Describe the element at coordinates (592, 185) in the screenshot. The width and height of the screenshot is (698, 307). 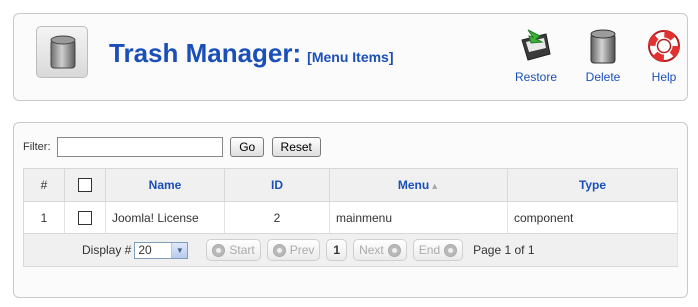
I see `column-header-type: Type` at that location.